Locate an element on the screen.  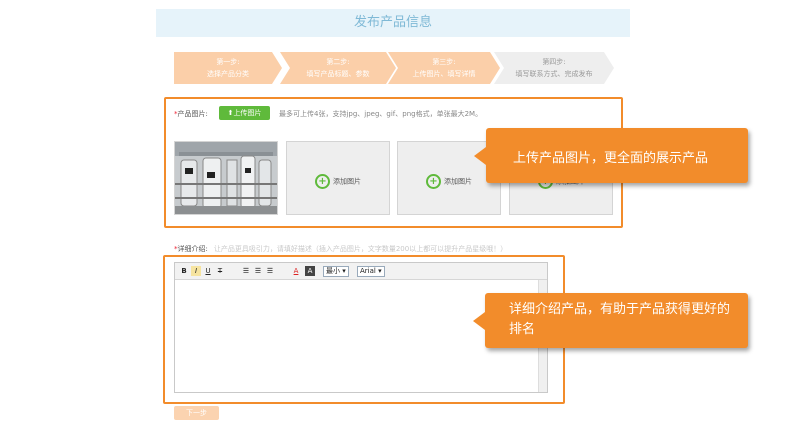
upload-photo-label: 上传图片 is located at coordinates (247, 113).